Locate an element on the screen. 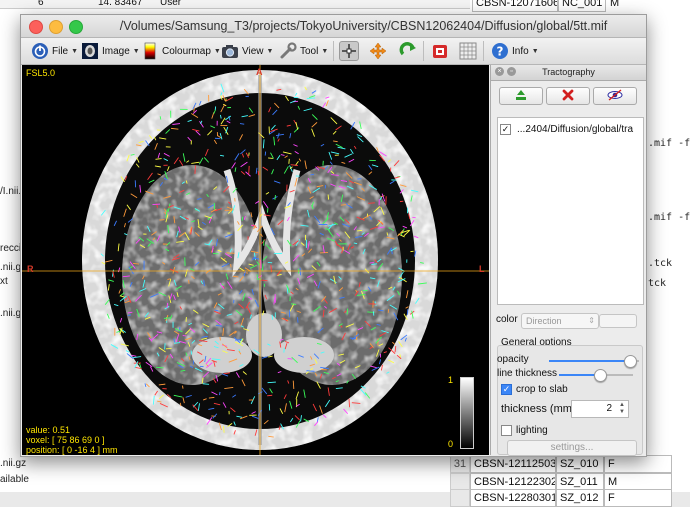 The height and width of the screenshot is (507, 690). finder-text: /I.nii. is located at coordinates (10, 191).